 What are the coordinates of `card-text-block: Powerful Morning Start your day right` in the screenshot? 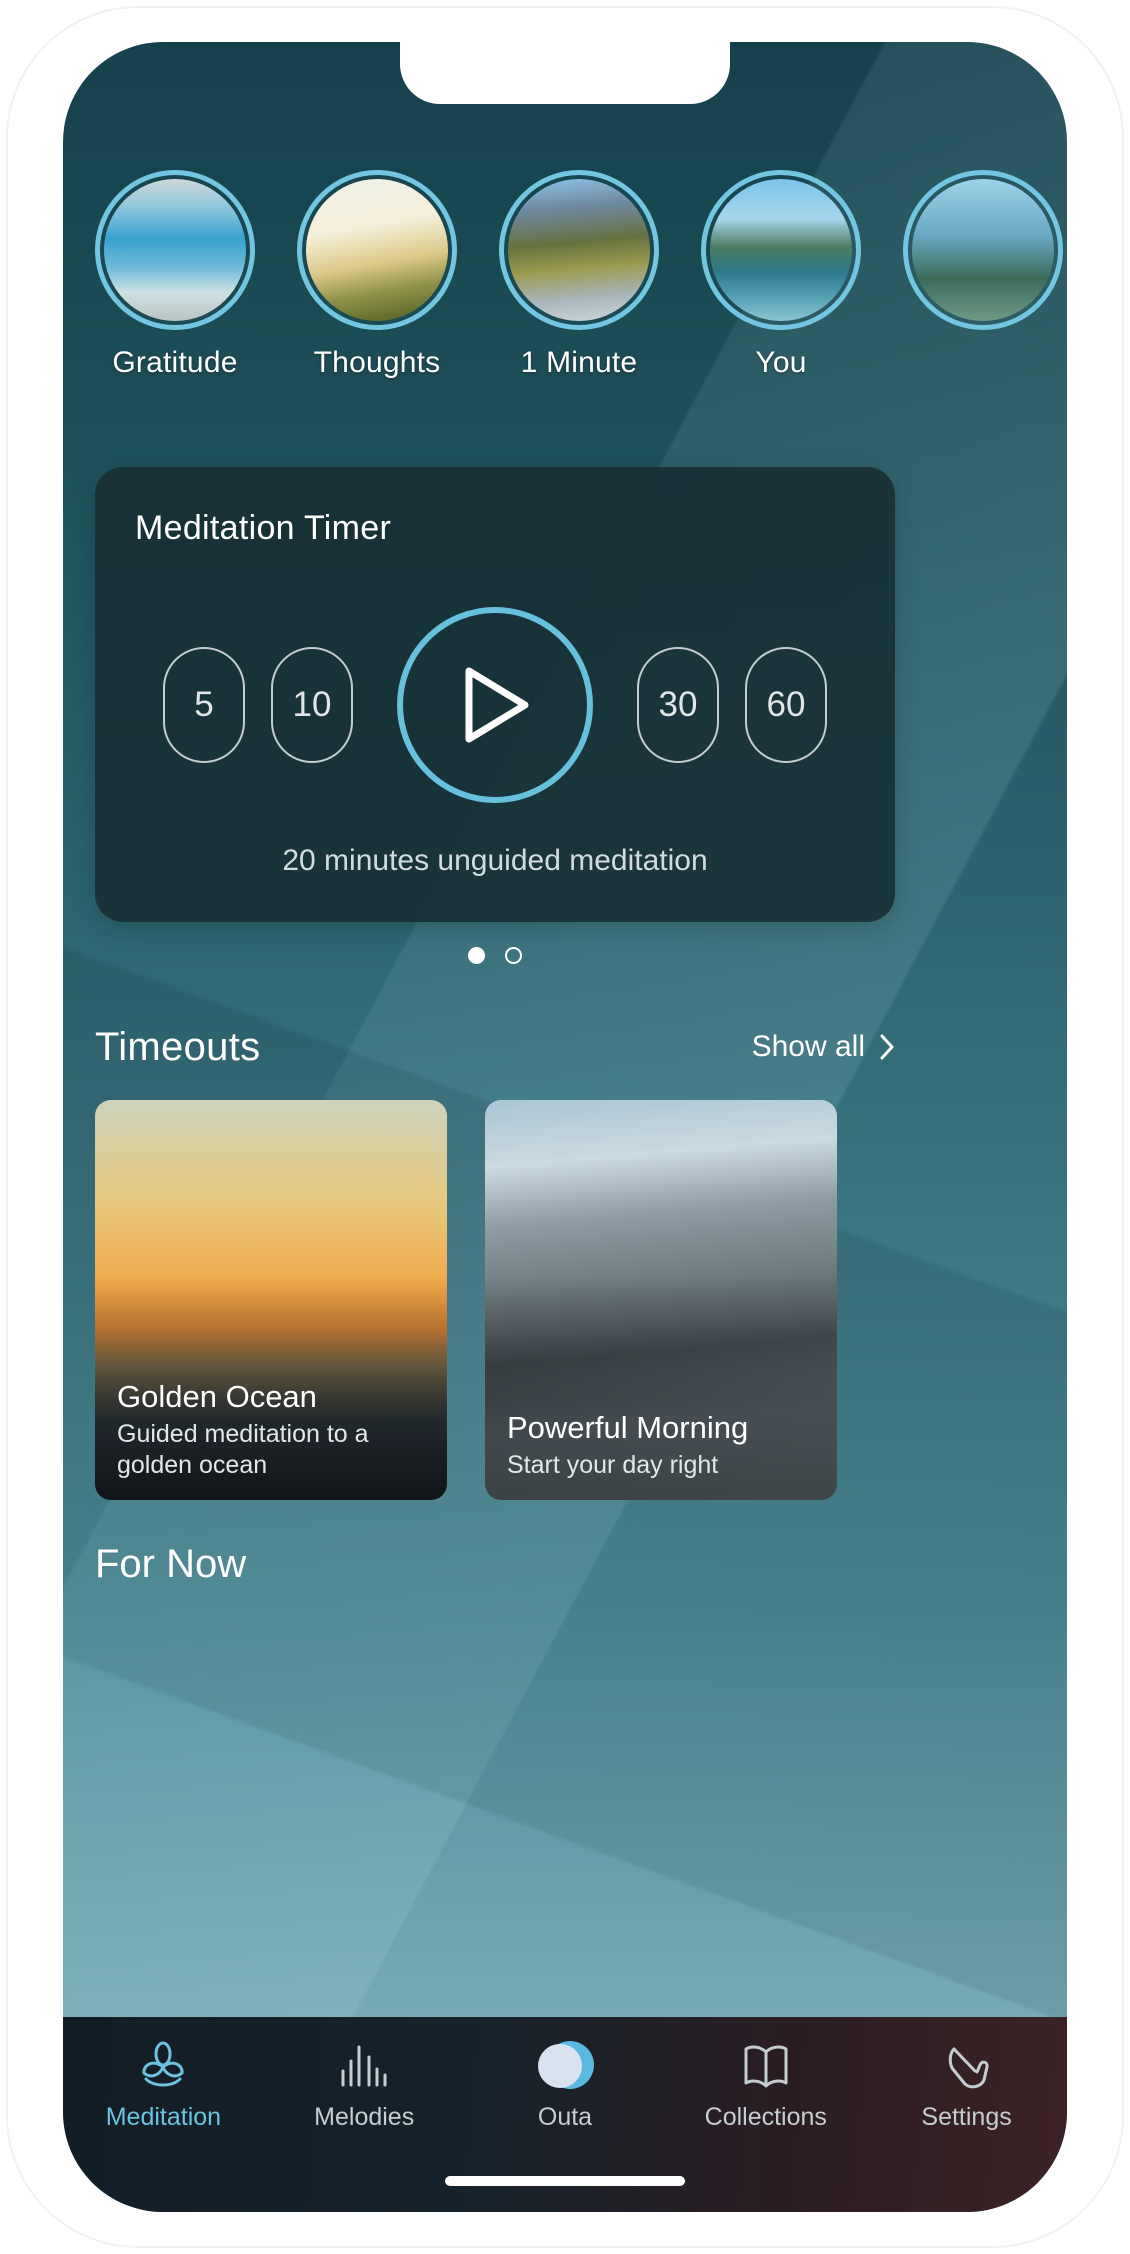 It's located at (664, 1445).